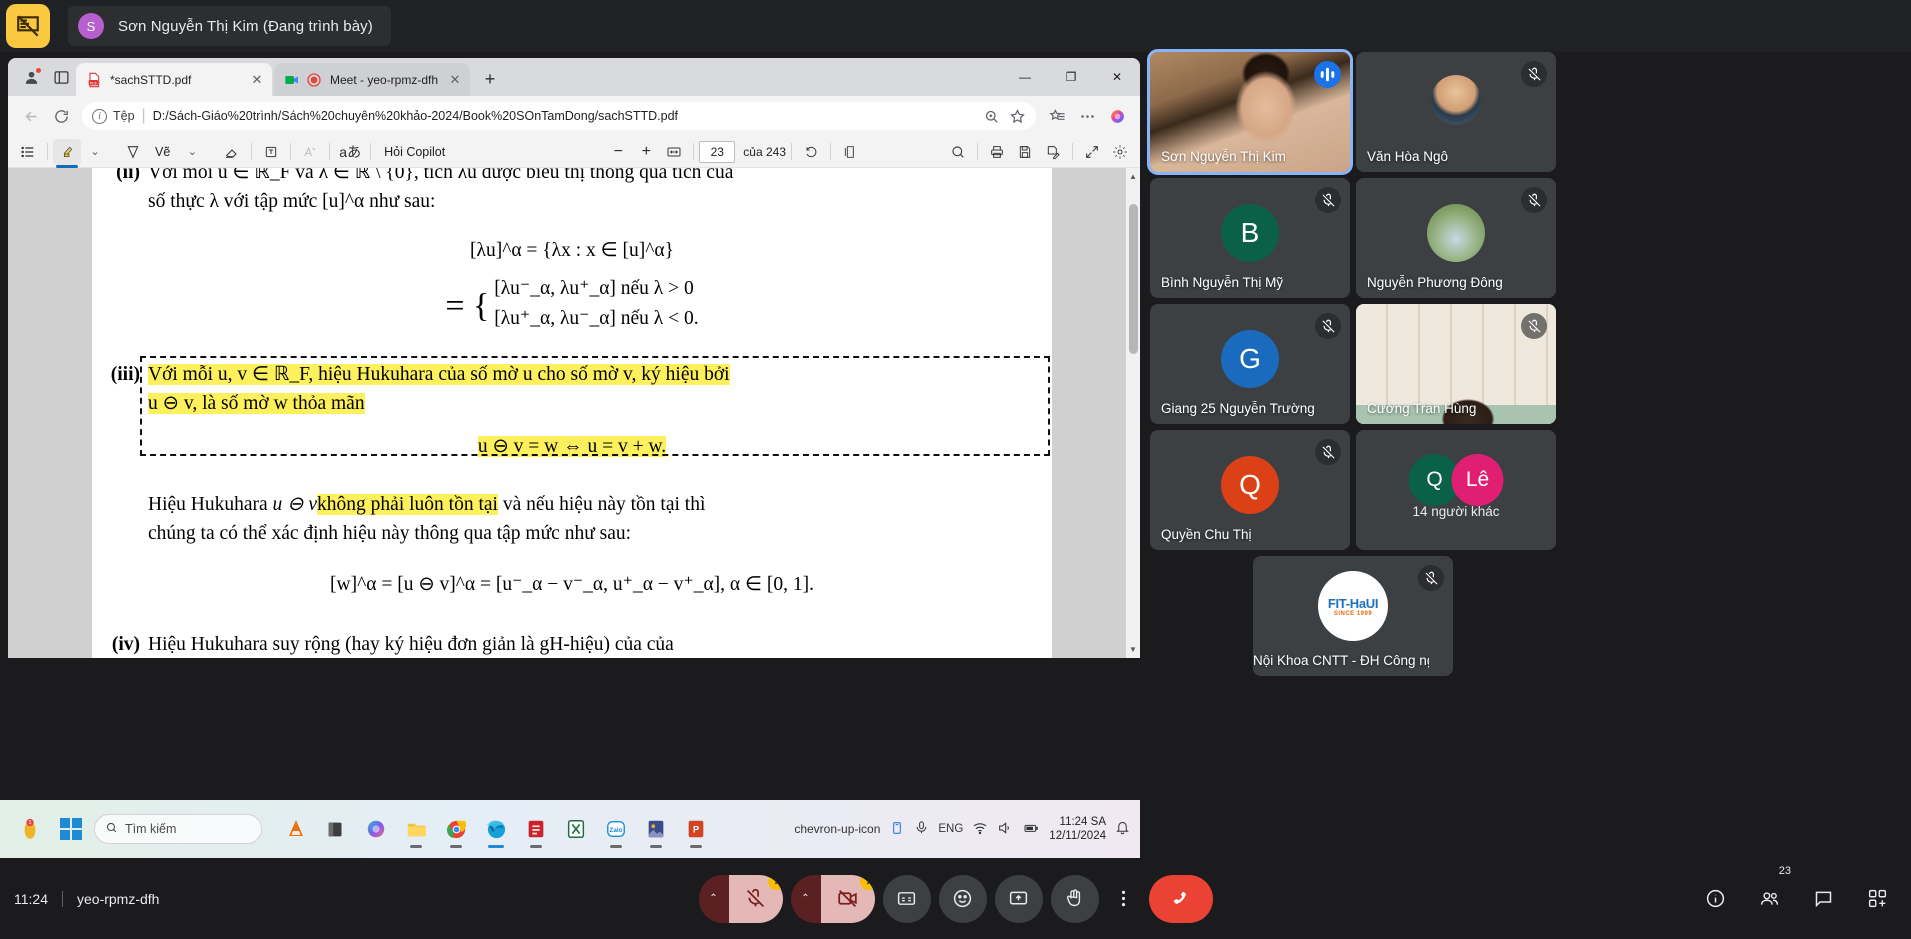 The width and height of the screenshot is (1911, 939). What do you see at coordinates (1877, 899) in the screenshot?
I see `activities-button` at bounding box center [1877, 899].